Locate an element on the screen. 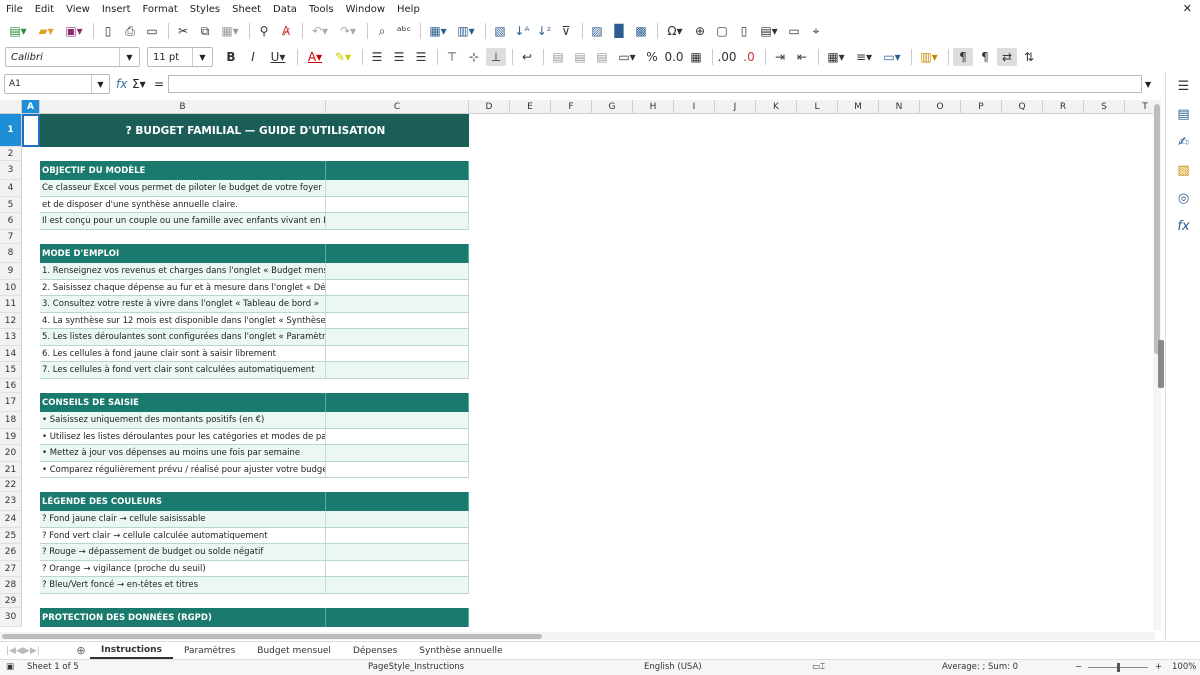  paste-icon: ▦▾ is located at coordinates (230, 31).